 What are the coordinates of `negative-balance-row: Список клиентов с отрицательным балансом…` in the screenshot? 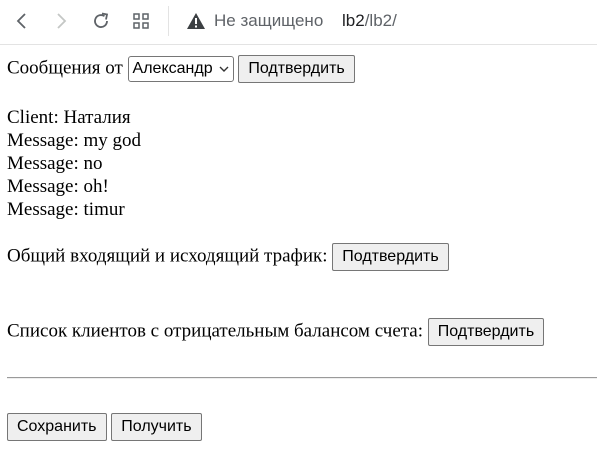 It's located at (276, 332).